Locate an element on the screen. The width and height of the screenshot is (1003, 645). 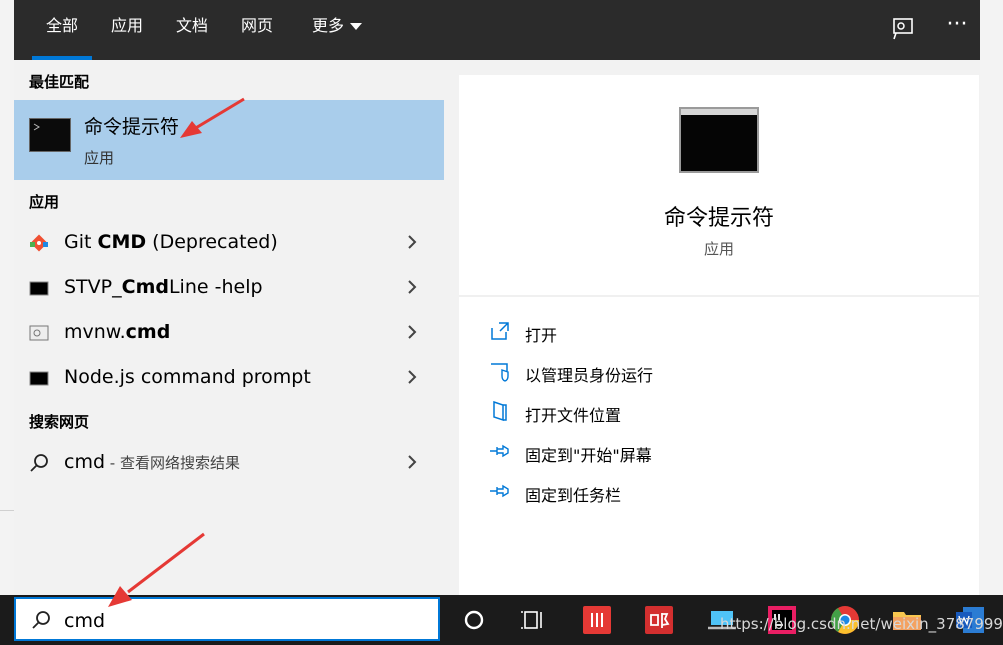
web-search-term: cmd is located at coordinates (85, 462).